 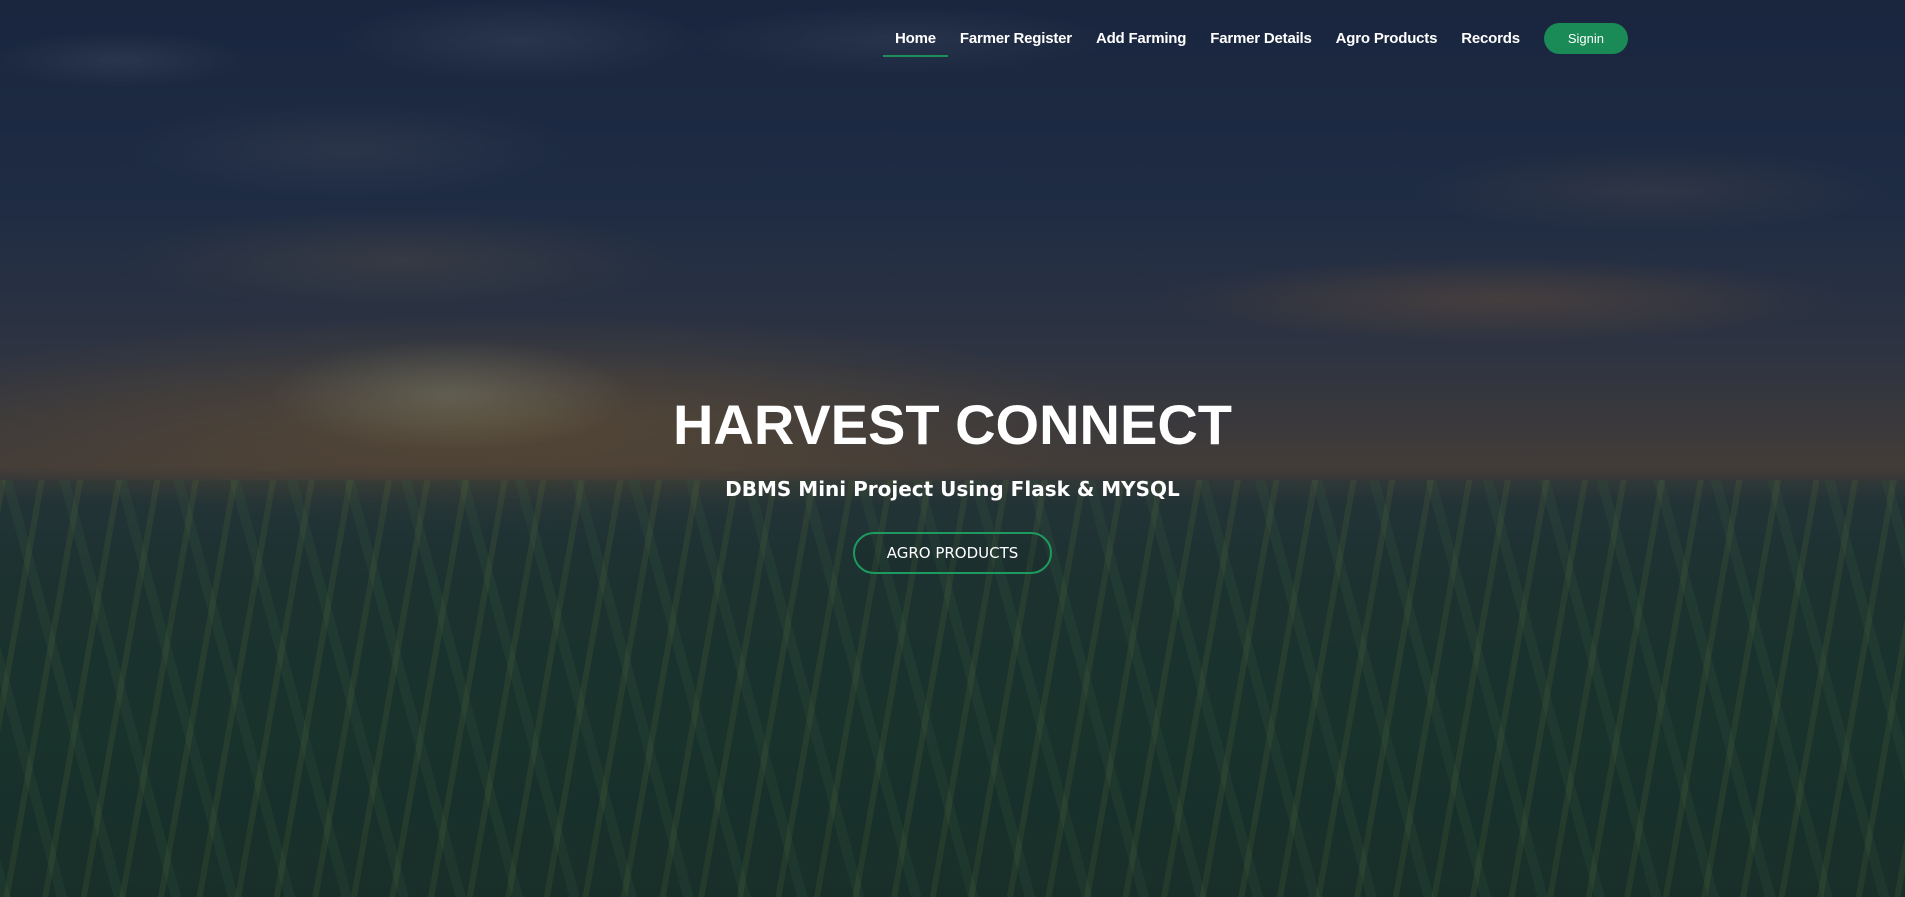 I want to click on agro-products-button: AGRO PRODUCTS, so click(x=952, y=553).